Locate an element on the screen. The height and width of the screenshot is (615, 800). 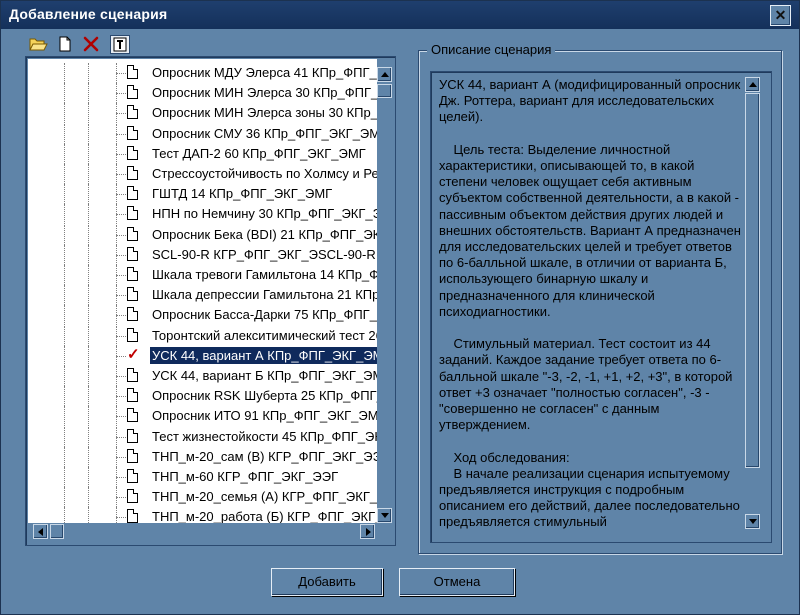
tree-item: ТНП_м-20_сам (В) КГР_ФПГ_ЭКГ_ЭЭГ is located at coordinates (202, 456).